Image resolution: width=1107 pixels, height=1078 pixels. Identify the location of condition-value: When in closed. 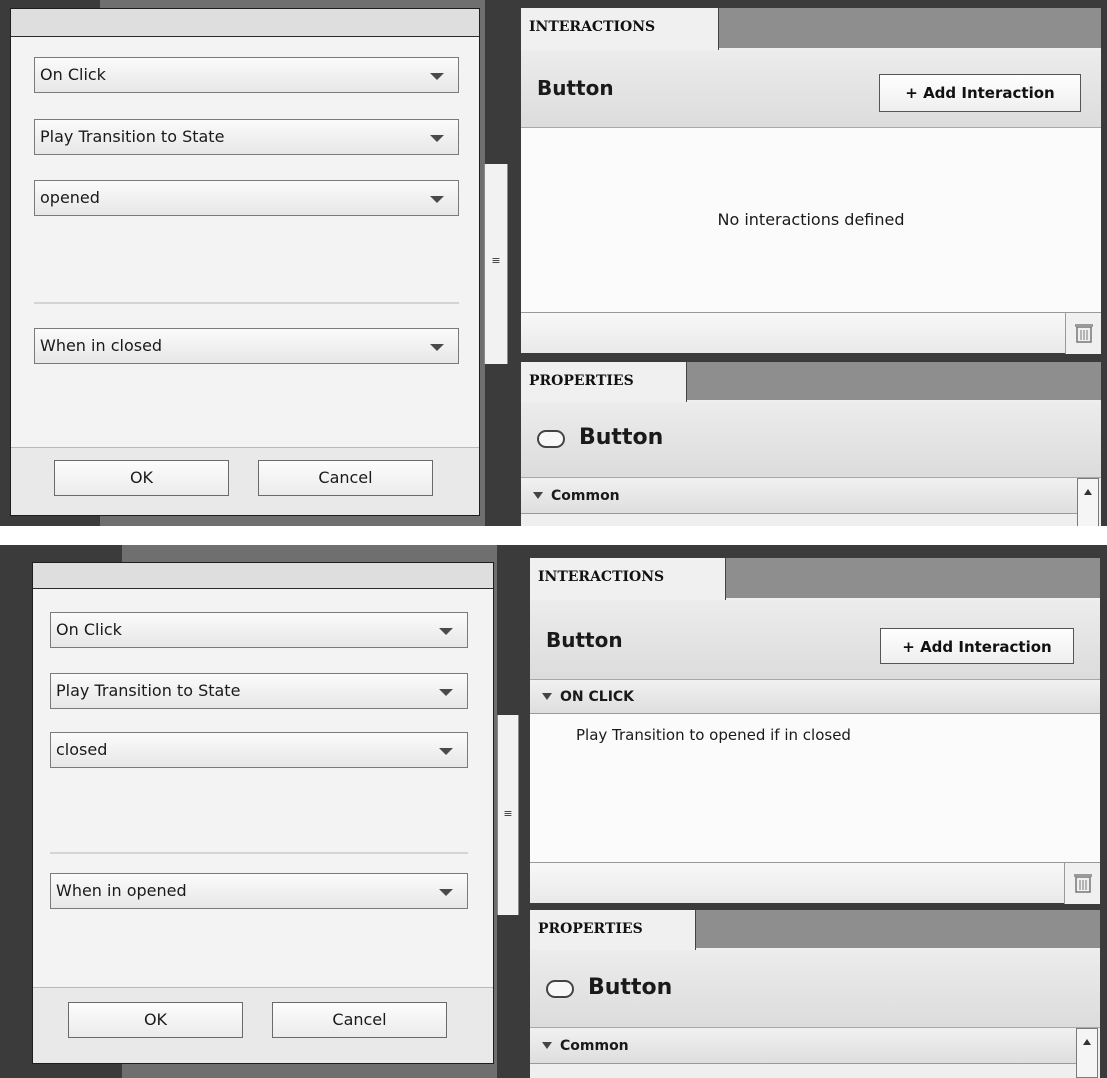
(101, 345).